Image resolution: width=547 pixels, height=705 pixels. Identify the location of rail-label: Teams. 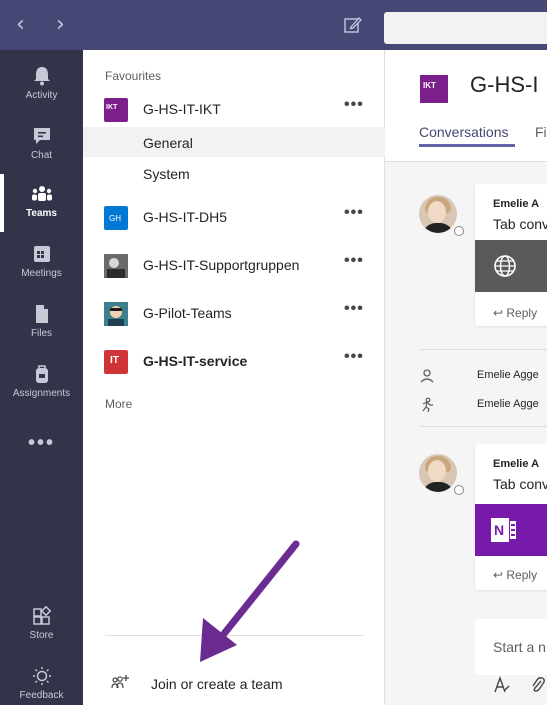
(41, 213).